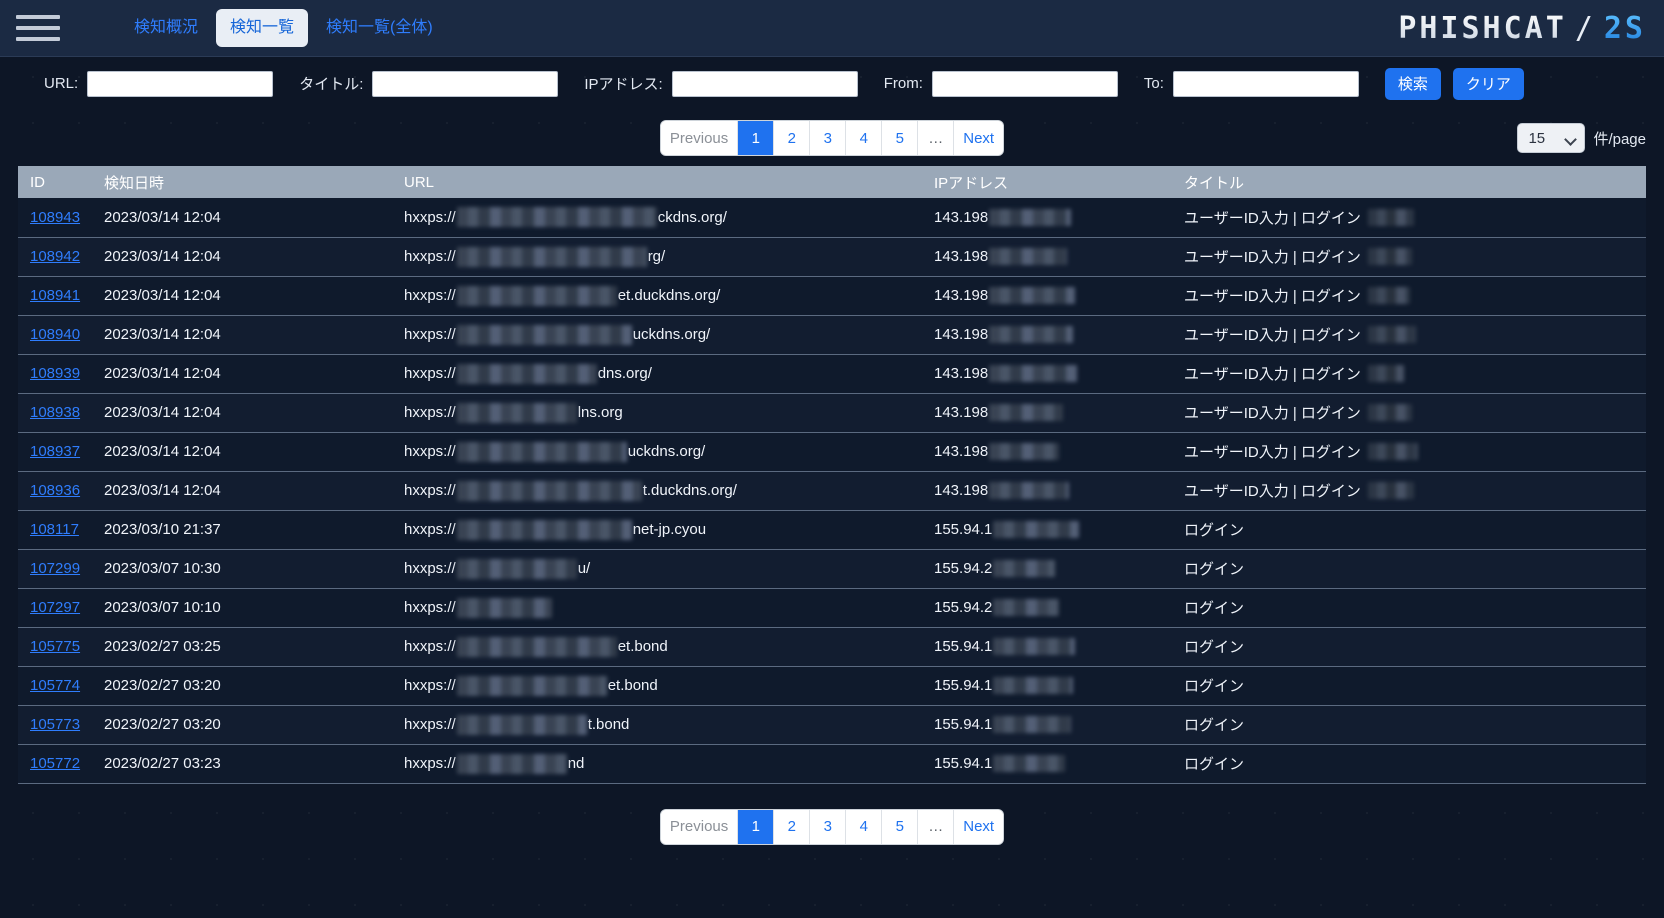 This screenshot has height=918, width=1664. What do you see at coordinates (669, 295) in the screenshot?
I see `url-suffix: et.duckdns.org/` at bounding box center [669, 295].